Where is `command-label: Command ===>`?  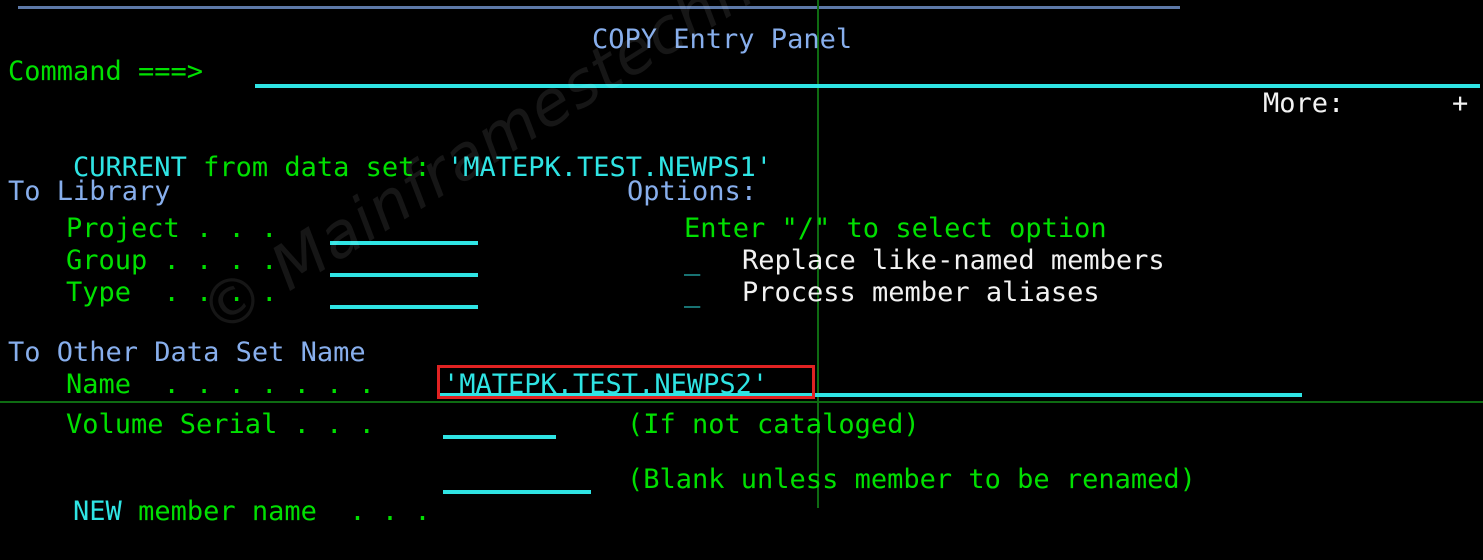 command-label: Command ===> is located at coordinates (106, 71).